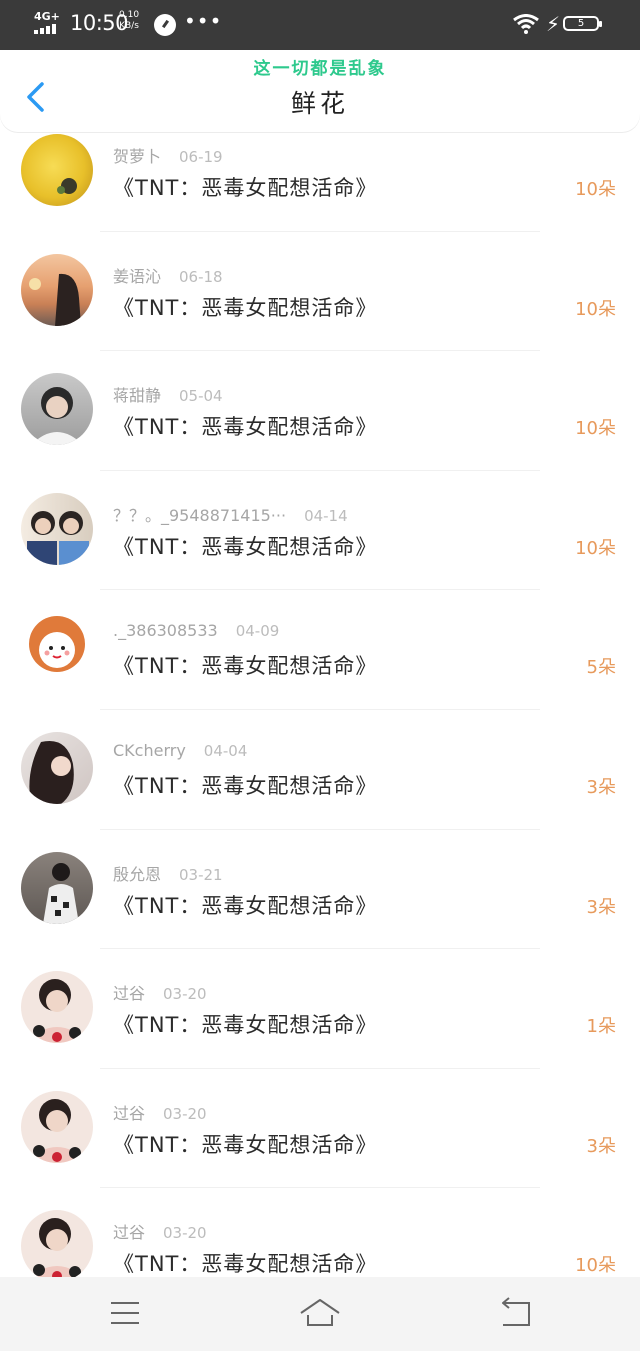  I want to click on list-item: ？？。_9548871415··· 04-14 《TNT：恶毒女配想活命》 10朵, so click(320, 531).